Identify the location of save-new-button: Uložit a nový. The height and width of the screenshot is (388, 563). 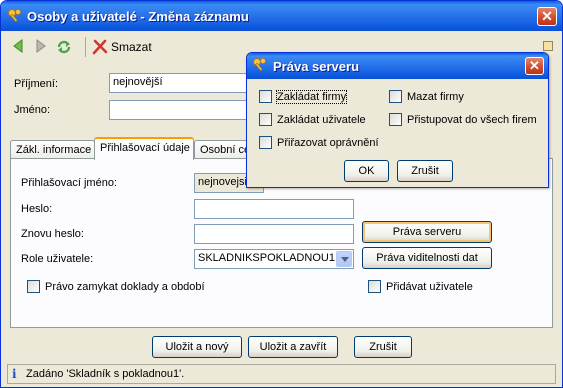
(197, 347).